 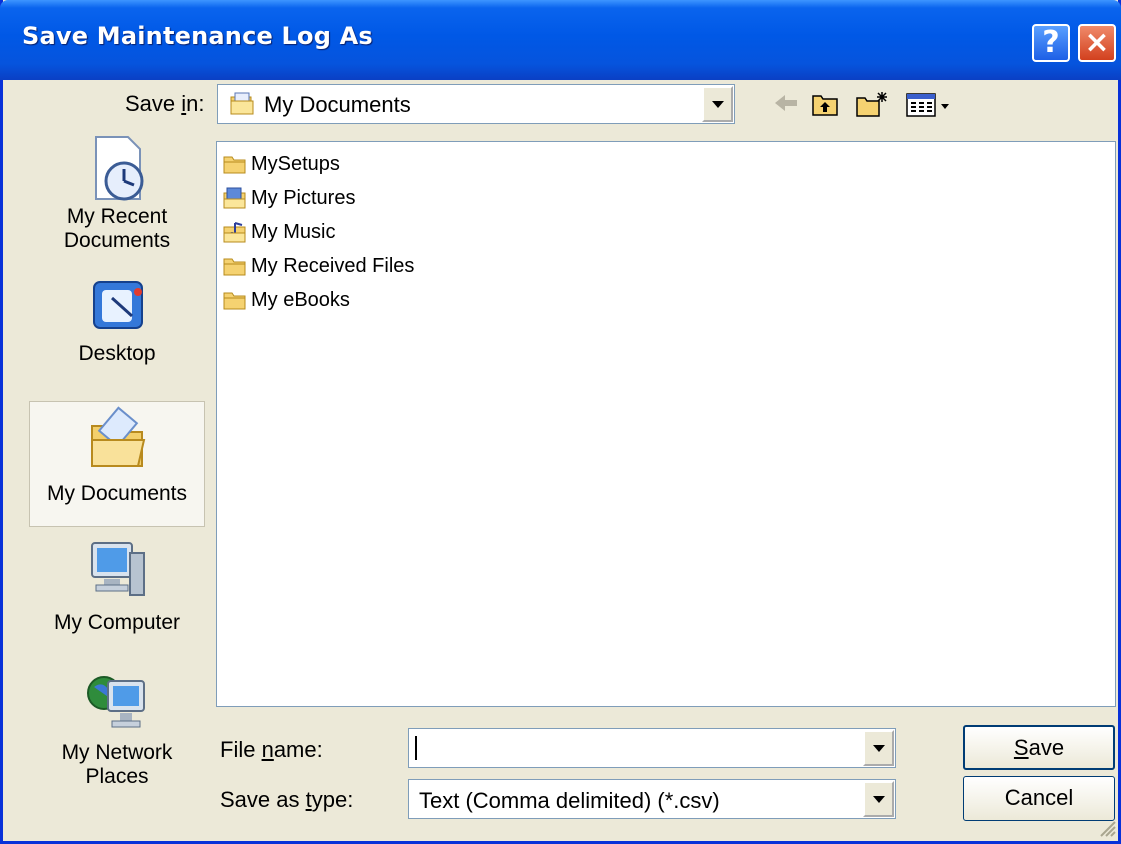 I want to click on pictures-folder-icon, so click(x=234, y=198).